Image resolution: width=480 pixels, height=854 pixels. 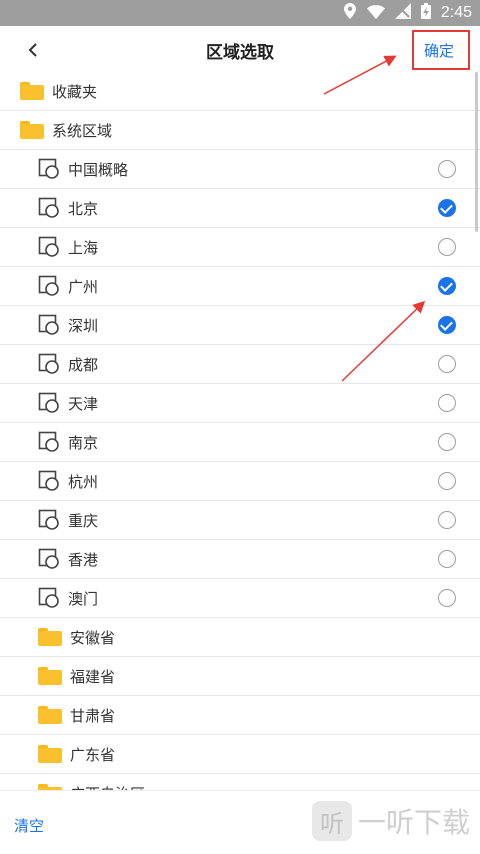 What do you see at coordinates (93, 754) in the screenshot?
I see `row-label: 广东省` at bounding box center [93, 754].